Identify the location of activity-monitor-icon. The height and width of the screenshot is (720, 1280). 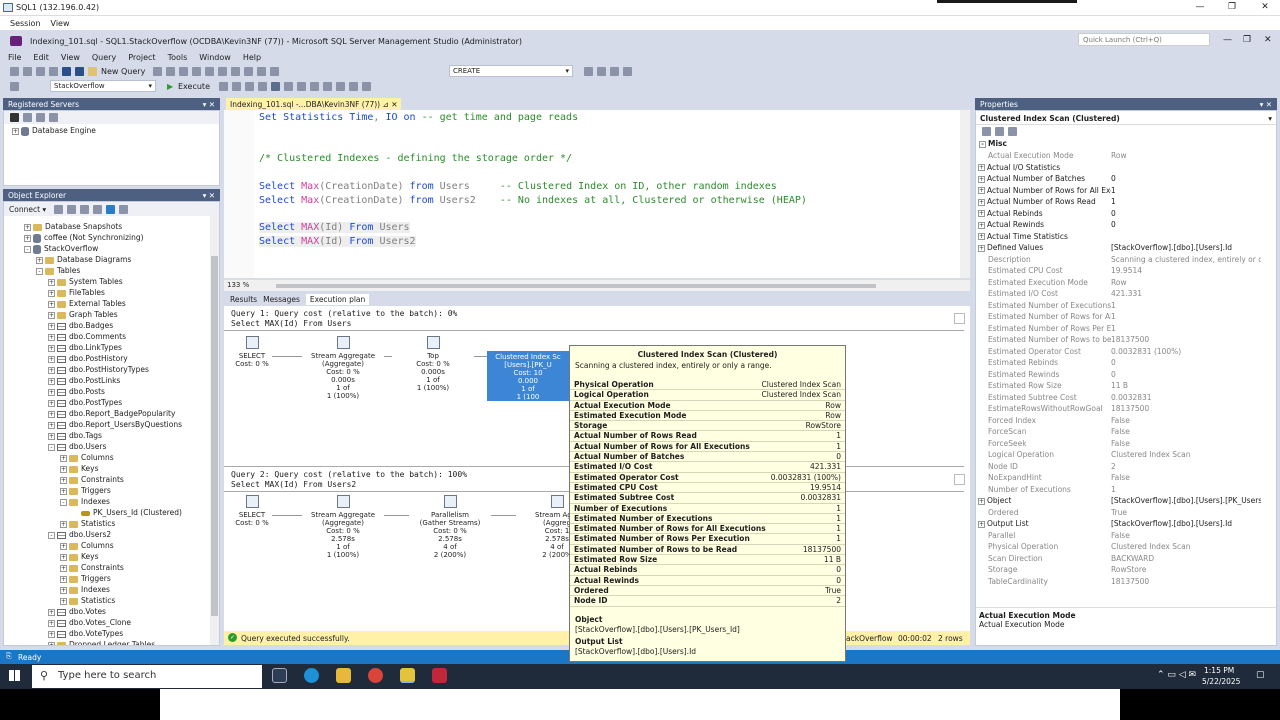
(124, 209).